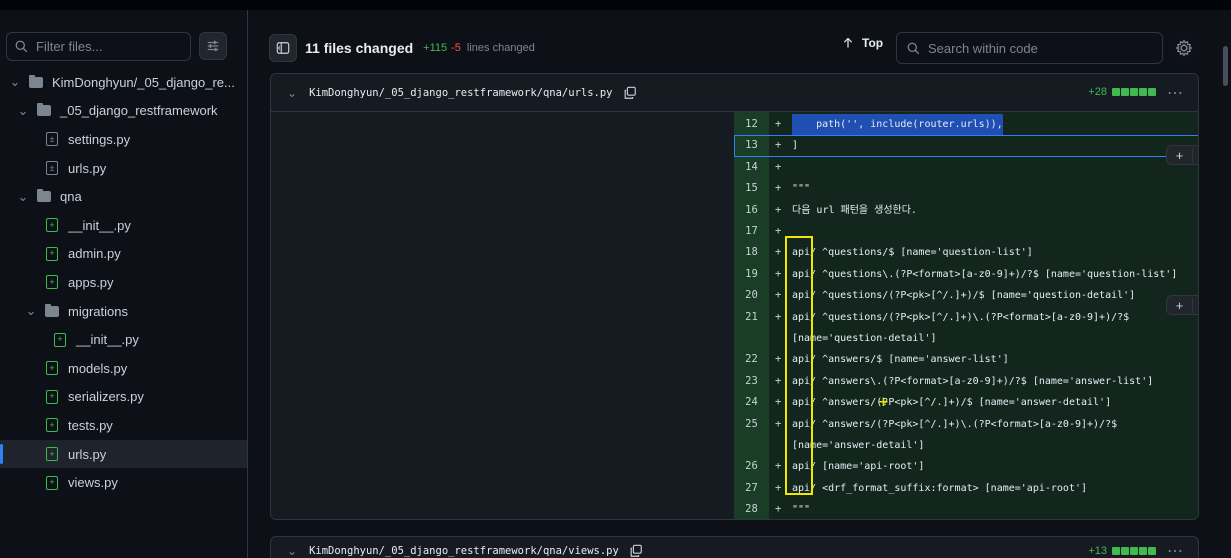  What do you see at coordinates (1097, 551) in the screenshot?
I see `file-additions: +13` at bounding box center [1097, 551].